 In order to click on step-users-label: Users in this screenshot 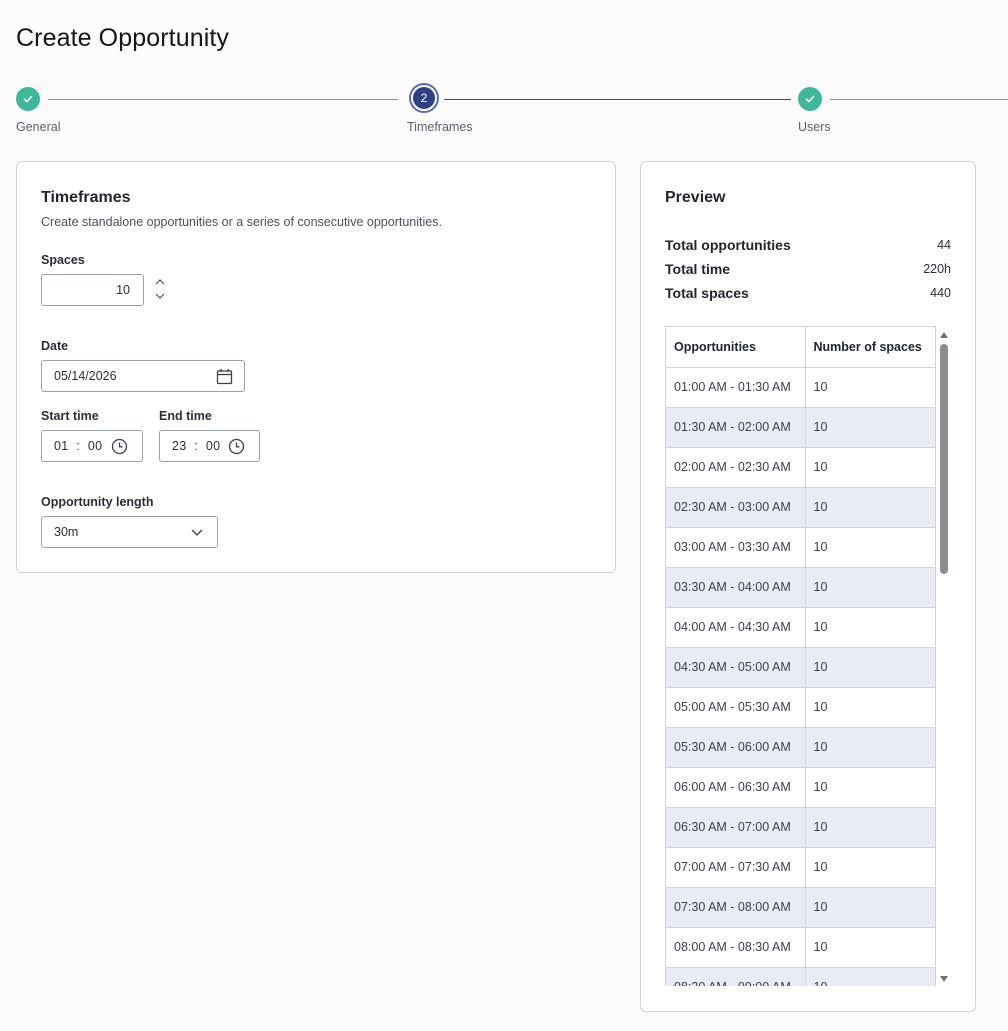, I will do `click(814, 127)`.